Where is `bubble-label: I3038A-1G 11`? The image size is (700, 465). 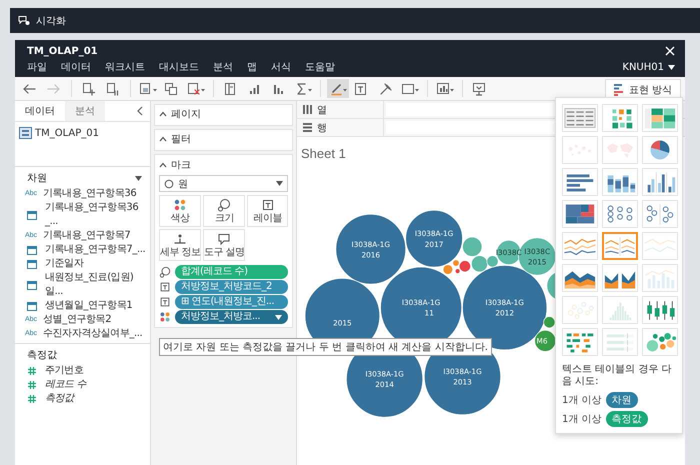 bubble-label: I3038A-1G 11 is located at coordinates (421, 308).